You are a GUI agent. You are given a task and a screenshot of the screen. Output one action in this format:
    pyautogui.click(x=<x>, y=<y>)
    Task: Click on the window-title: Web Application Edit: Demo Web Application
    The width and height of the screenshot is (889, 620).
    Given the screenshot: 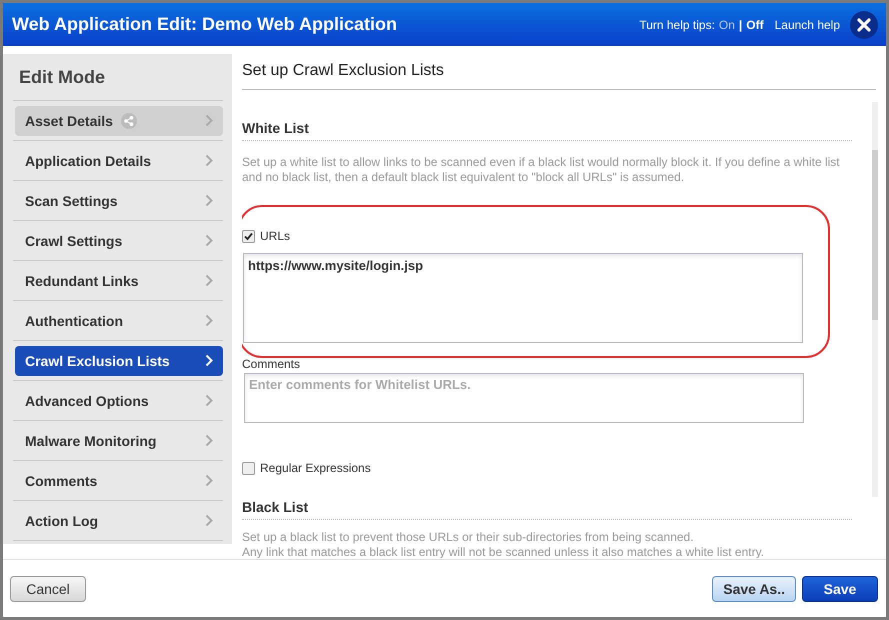 What is the action you would take?
    pyautogui.click(x=205, y=24)
    